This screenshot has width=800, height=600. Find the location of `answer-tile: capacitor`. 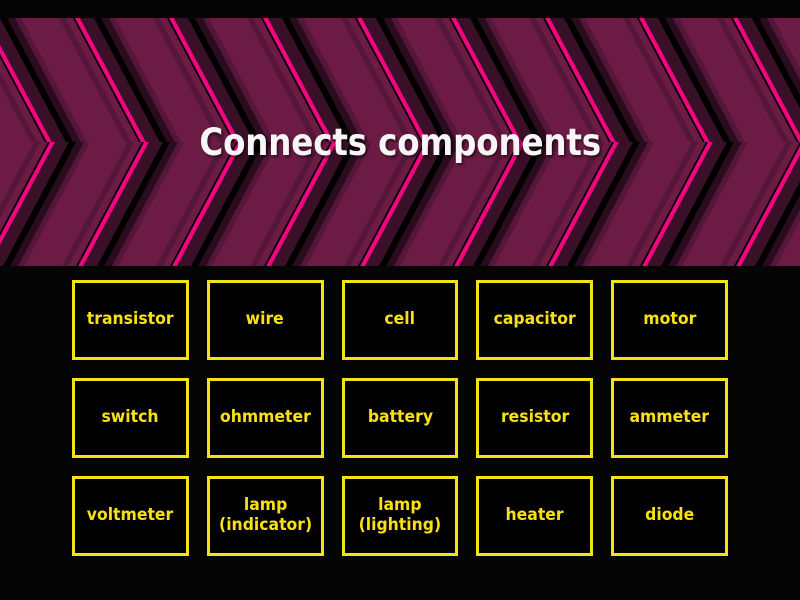

answer-tile: capacitor is located at coordinates (535, 320).